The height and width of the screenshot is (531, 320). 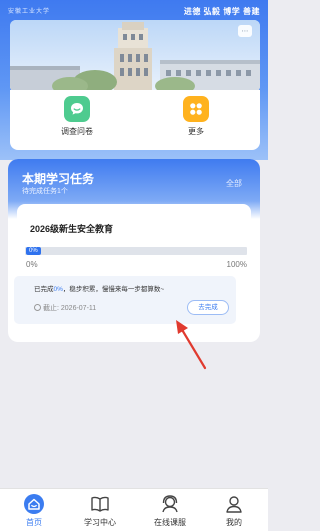 I want to click on progress-min-label: 0%, so click(x=32, y=264).